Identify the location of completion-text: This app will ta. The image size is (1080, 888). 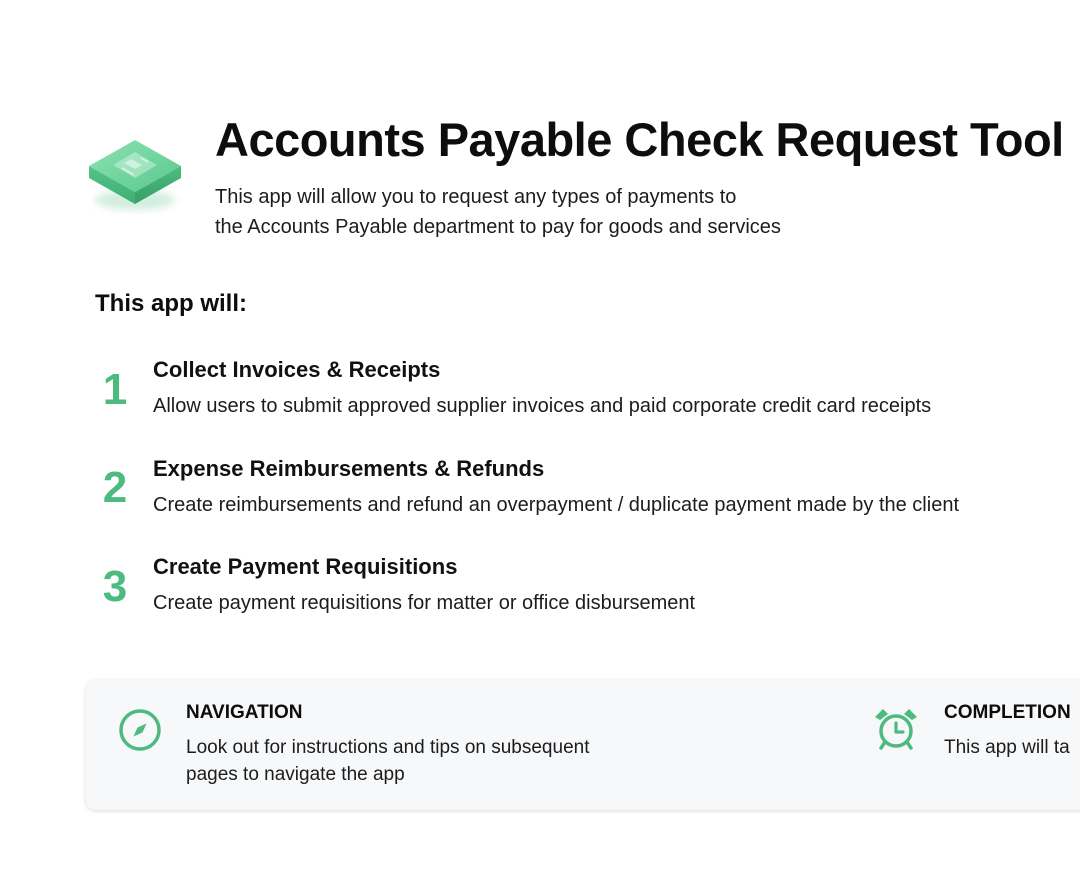
(1007, 747).